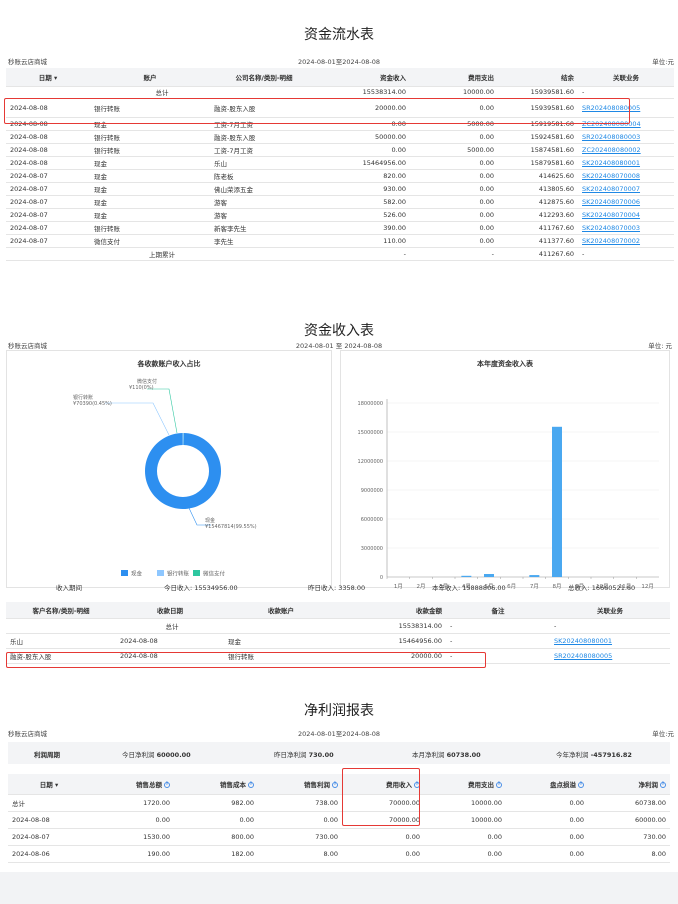 Image resolution: width=678 pixels, height=904 pixels. Describe the element at coordinates (264, 202) in the screenshot. I see `cell-company: 游客` at that location.